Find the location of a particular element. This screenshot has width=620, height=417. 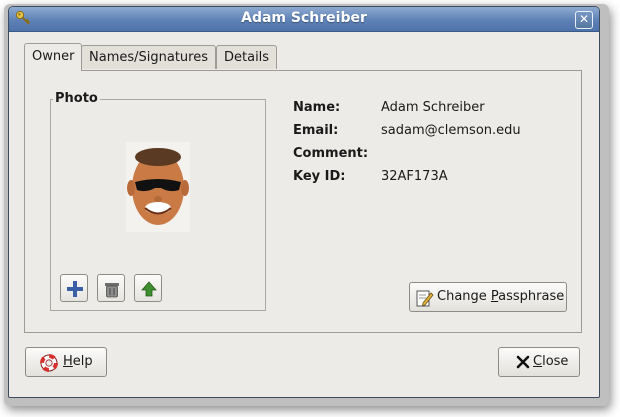

help-label: Help is located at coordinates (78, 361).